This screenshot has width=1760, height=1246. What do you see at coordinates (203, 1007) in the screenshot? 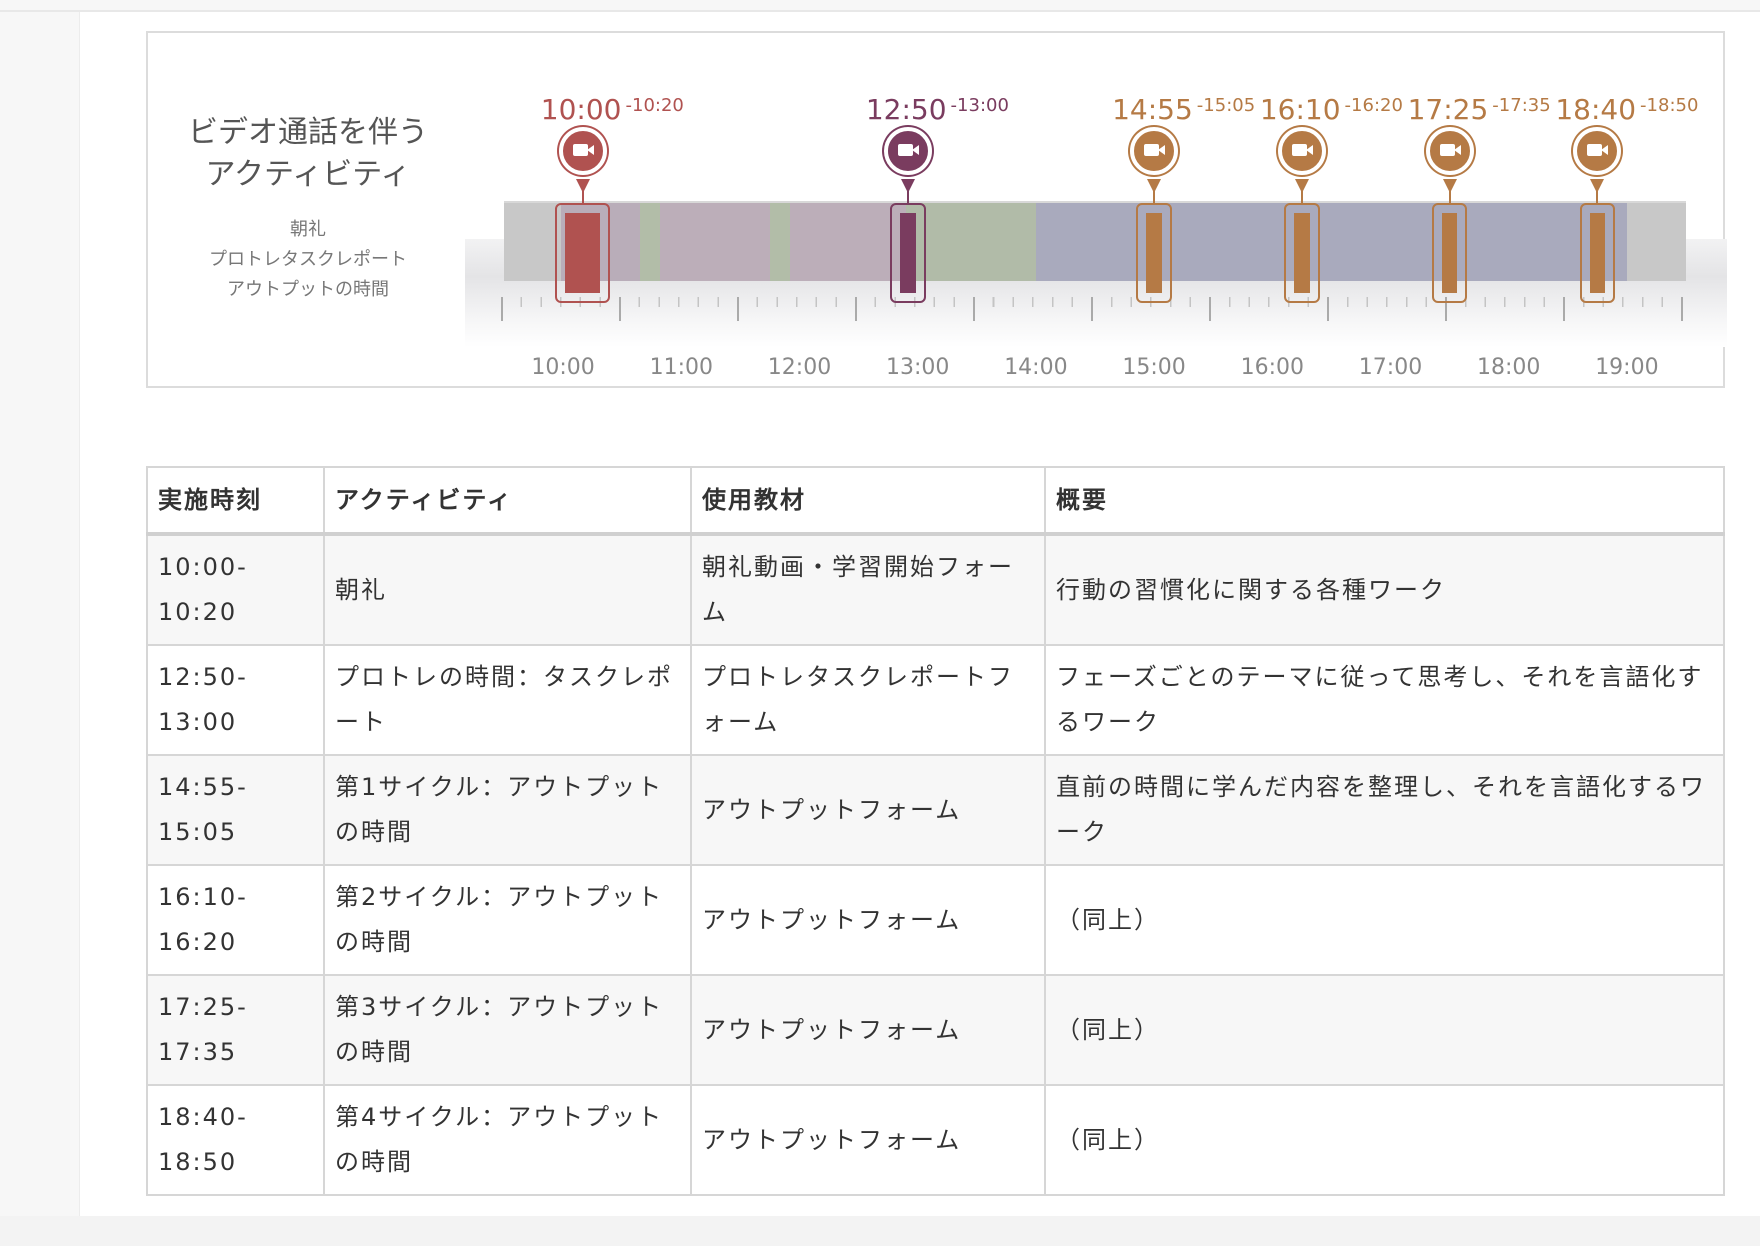
I see `time-start: 17:25-` at bounding box center [203, 1007].